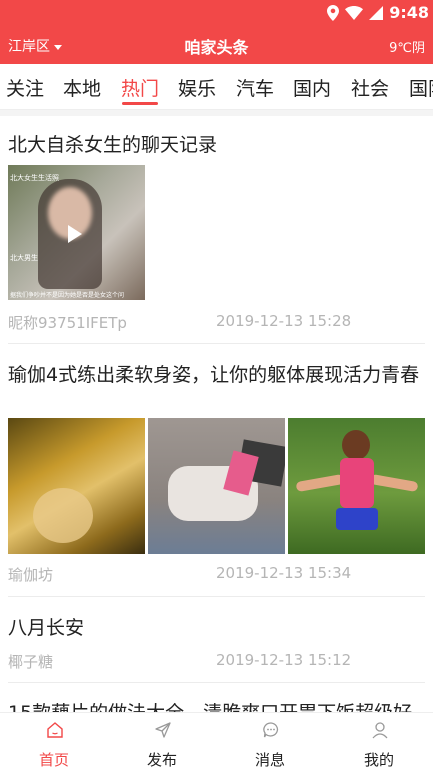 This screenshot has width=433, height=780. I want to click on send-icon, so click(163, 730).